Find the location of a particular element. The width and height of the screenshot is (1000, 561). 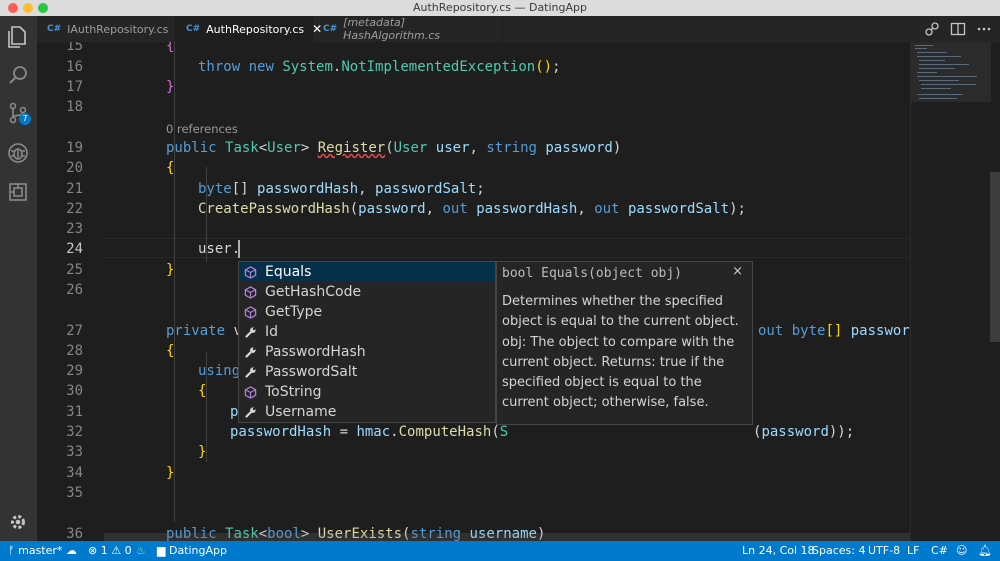

suggest-item-label: ToString is located at coordinates (293, 392).